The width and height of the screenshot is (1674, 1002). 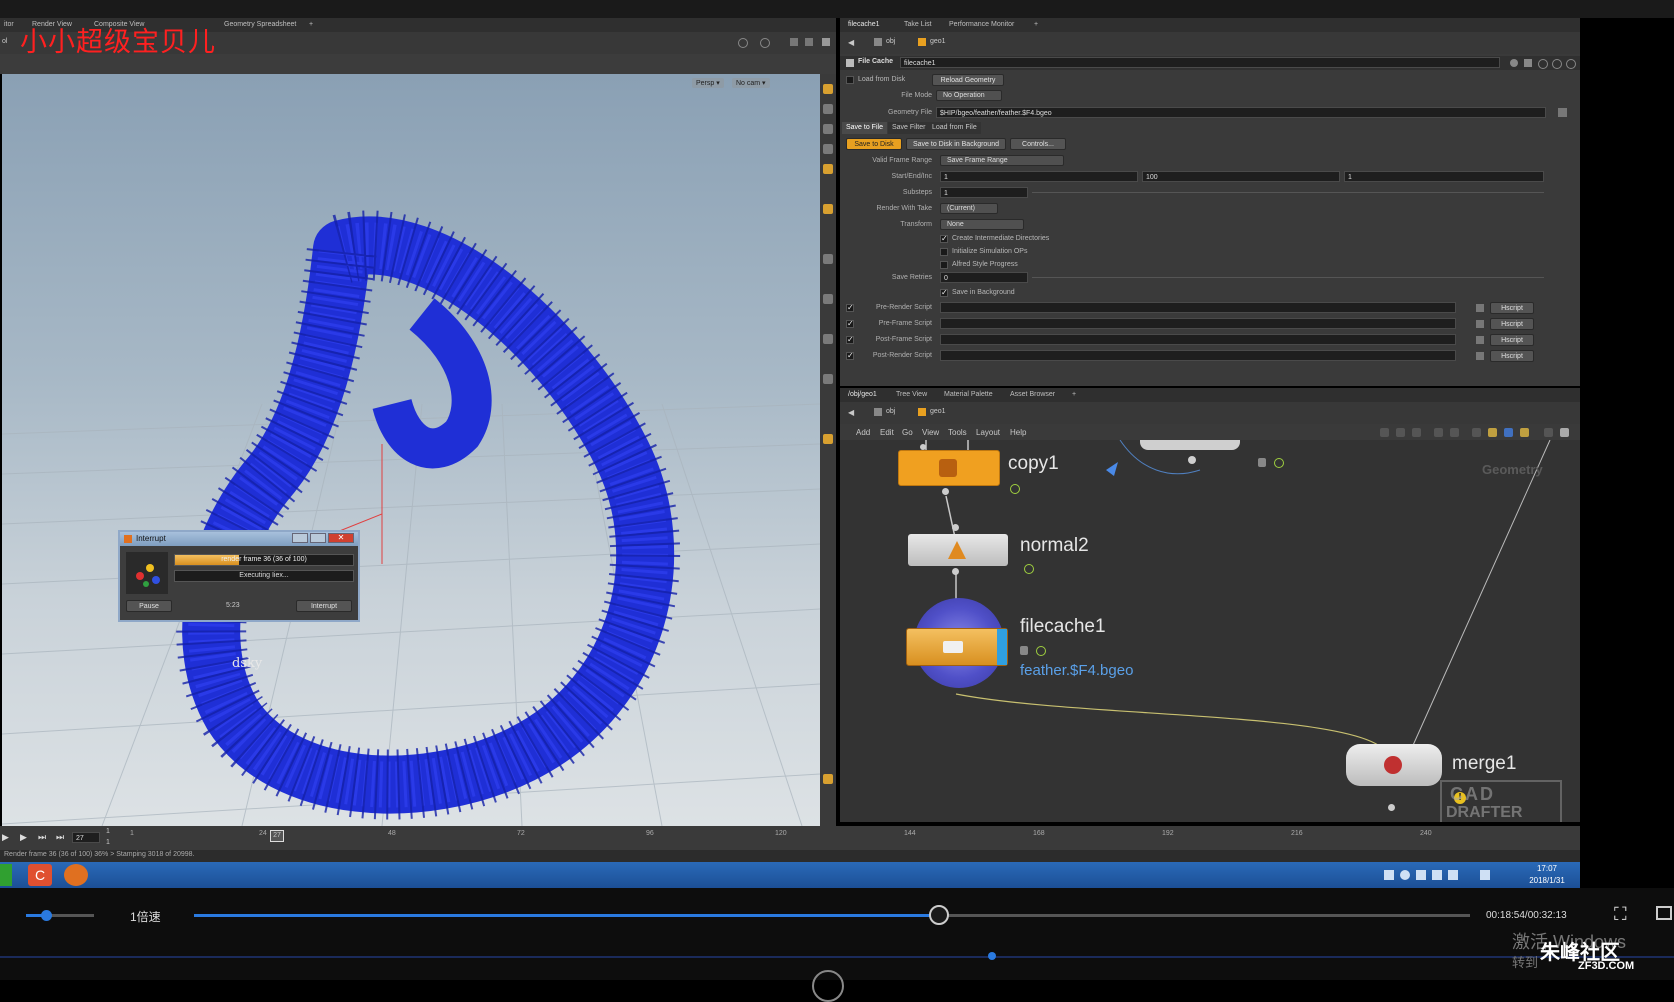 What do you see at coordinates (1002, 160) in the screenshot?
I see `valid-frame-range-dropdown: Save Frame Range` at bounding box center [1002, 160].